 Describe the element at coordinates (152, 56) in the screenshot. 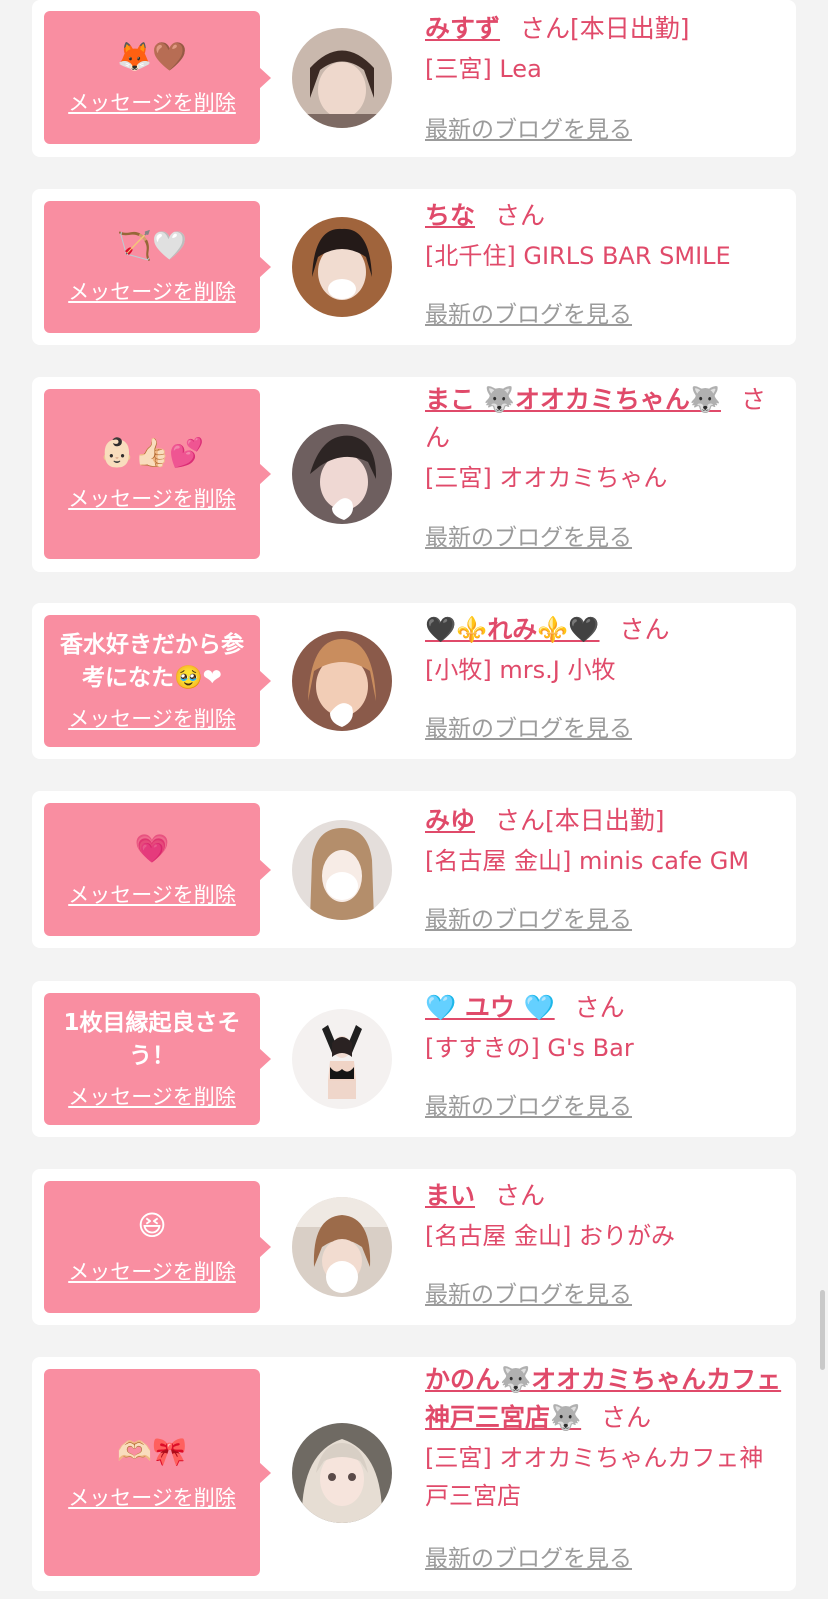

I see `message-text: 🦊🤎` at that location.